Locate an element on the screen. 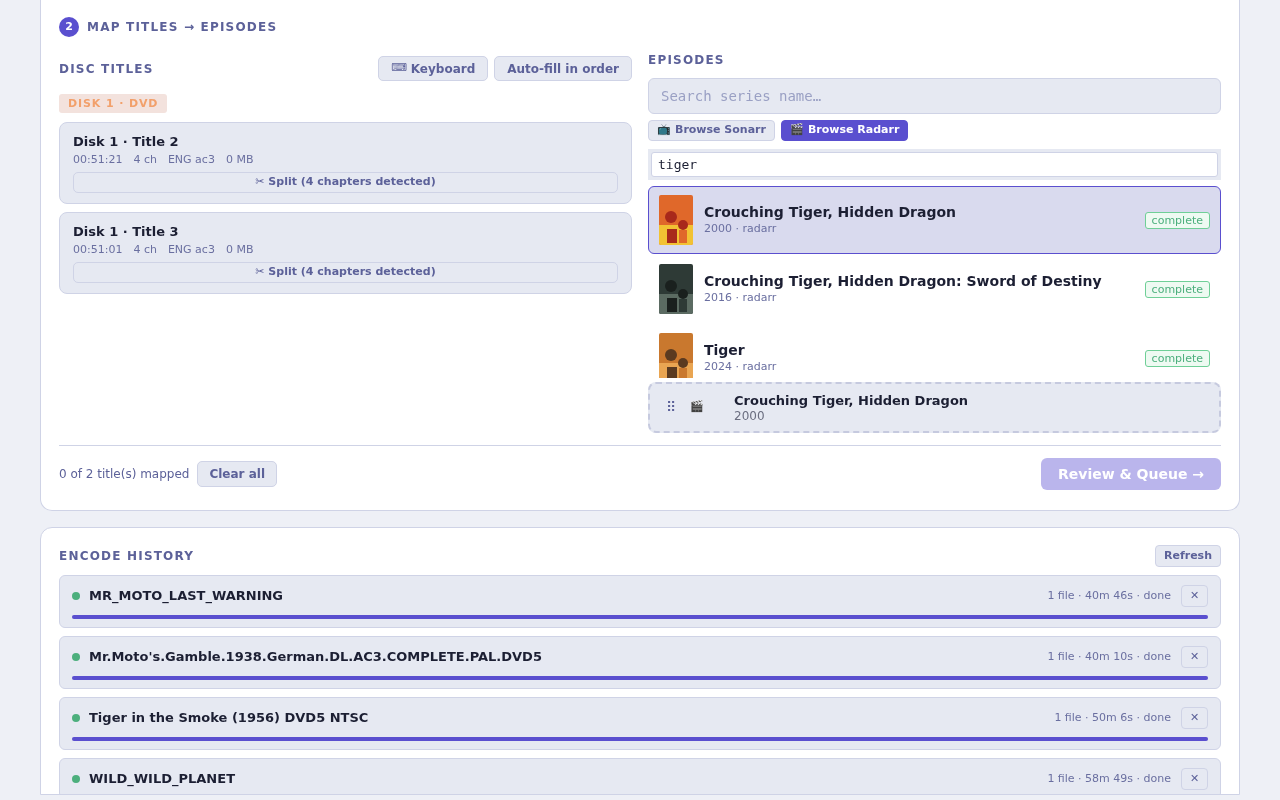 The width and height of the screenshot is (1280, 800). disk-tag: DISK 1 · DVD is located at coordinates (113, 103).